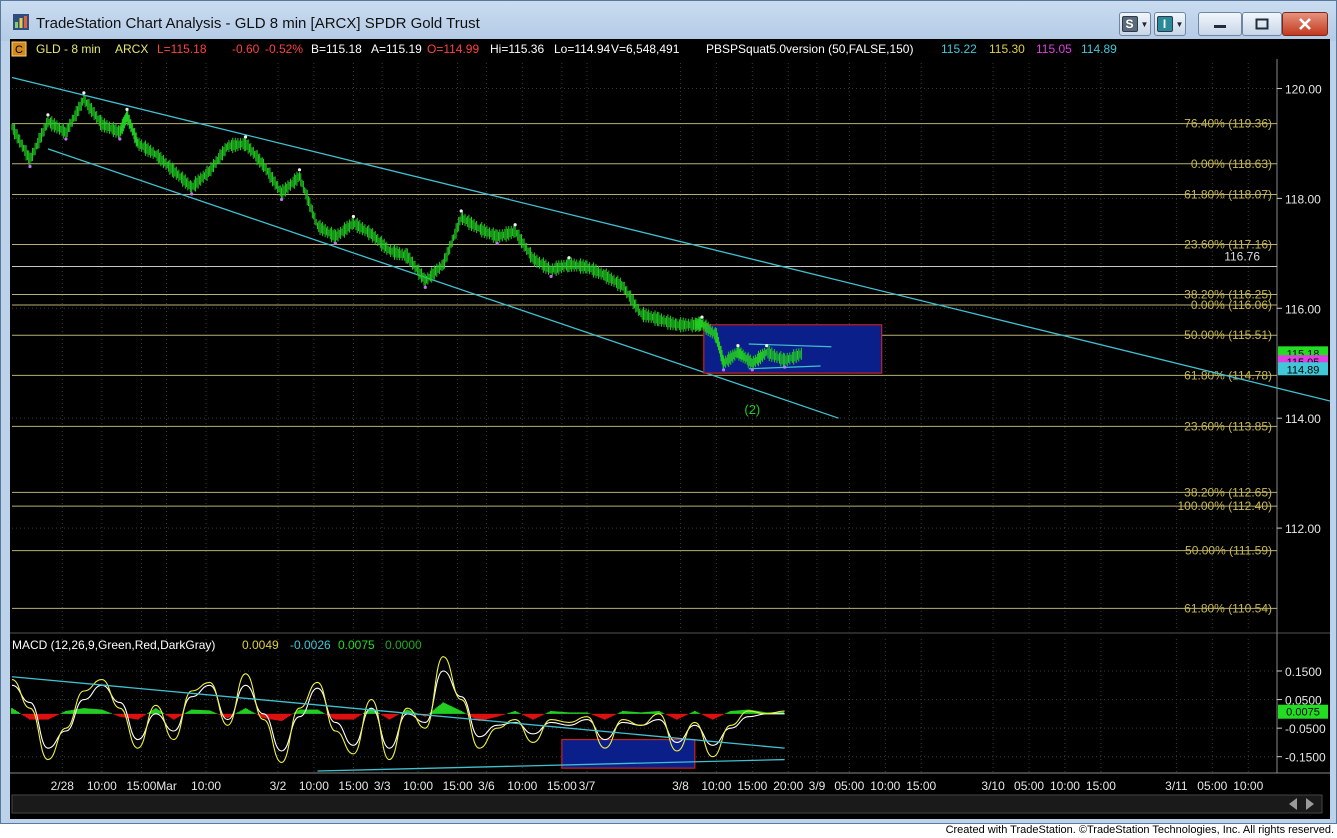 The width and height of the screenshot is (1337, 838). What do you see at coordinates (788, 786) in the screenshot?
I see `time-axis-label: 20:00` at bounding box center [788, 786].